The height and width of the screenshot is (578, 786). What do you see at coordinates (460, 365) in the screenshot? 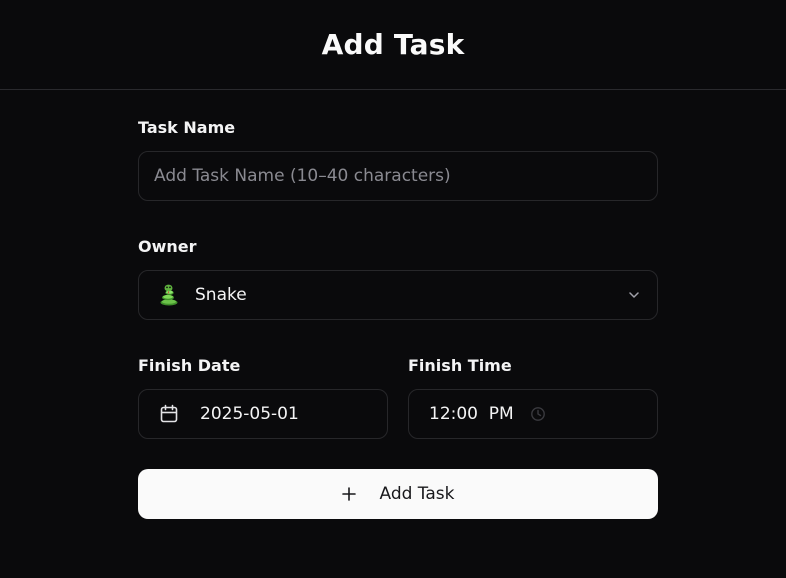
I see `finish-time-label: Finish Time` at bounding box center [460, 365].